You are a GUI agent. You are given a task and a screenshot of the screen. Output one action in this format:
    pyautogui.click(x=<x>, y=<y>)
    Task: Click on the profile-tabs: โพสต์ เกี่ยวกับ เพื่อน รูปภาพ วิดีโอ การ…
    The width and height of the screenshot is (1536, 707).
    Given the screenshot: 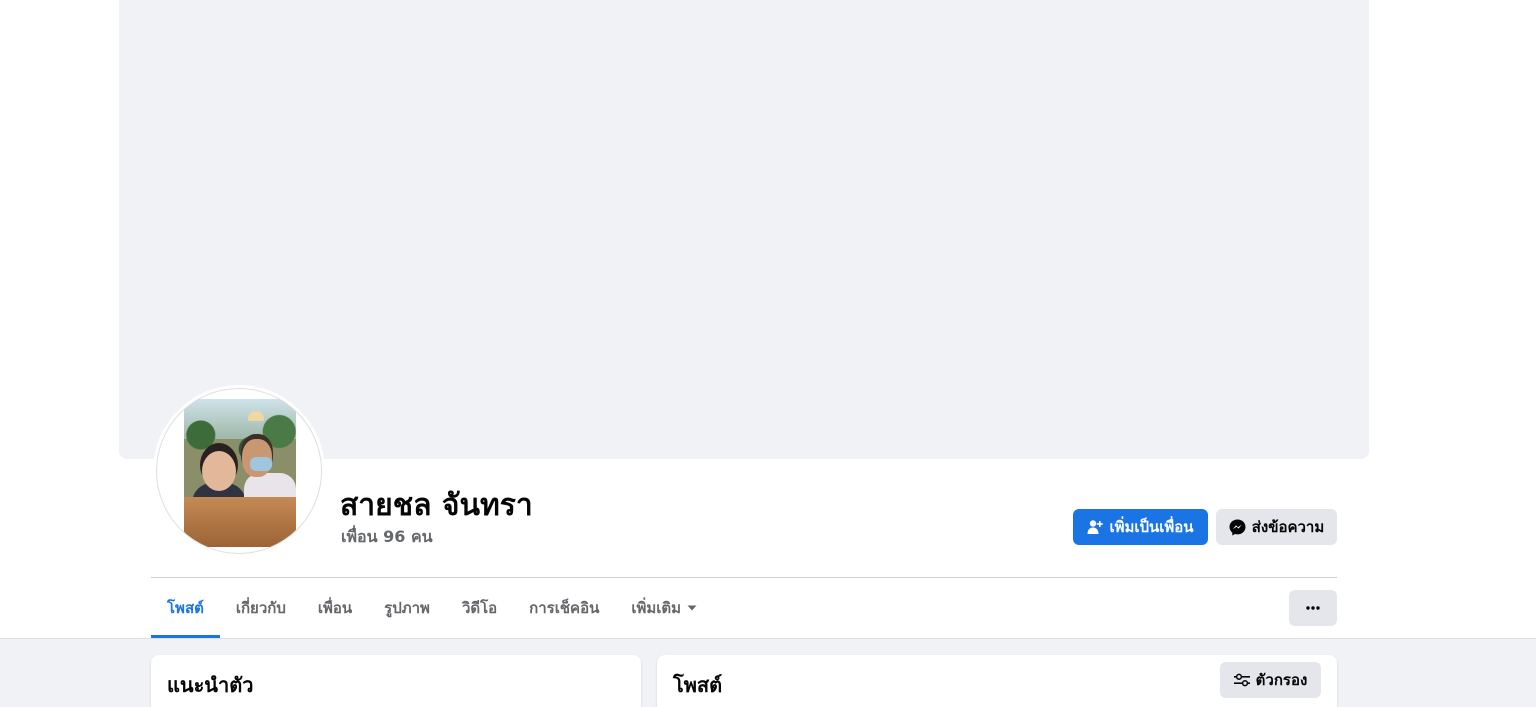 What is the action you would take?
    pyautogui.click(x=432, y=608)
    